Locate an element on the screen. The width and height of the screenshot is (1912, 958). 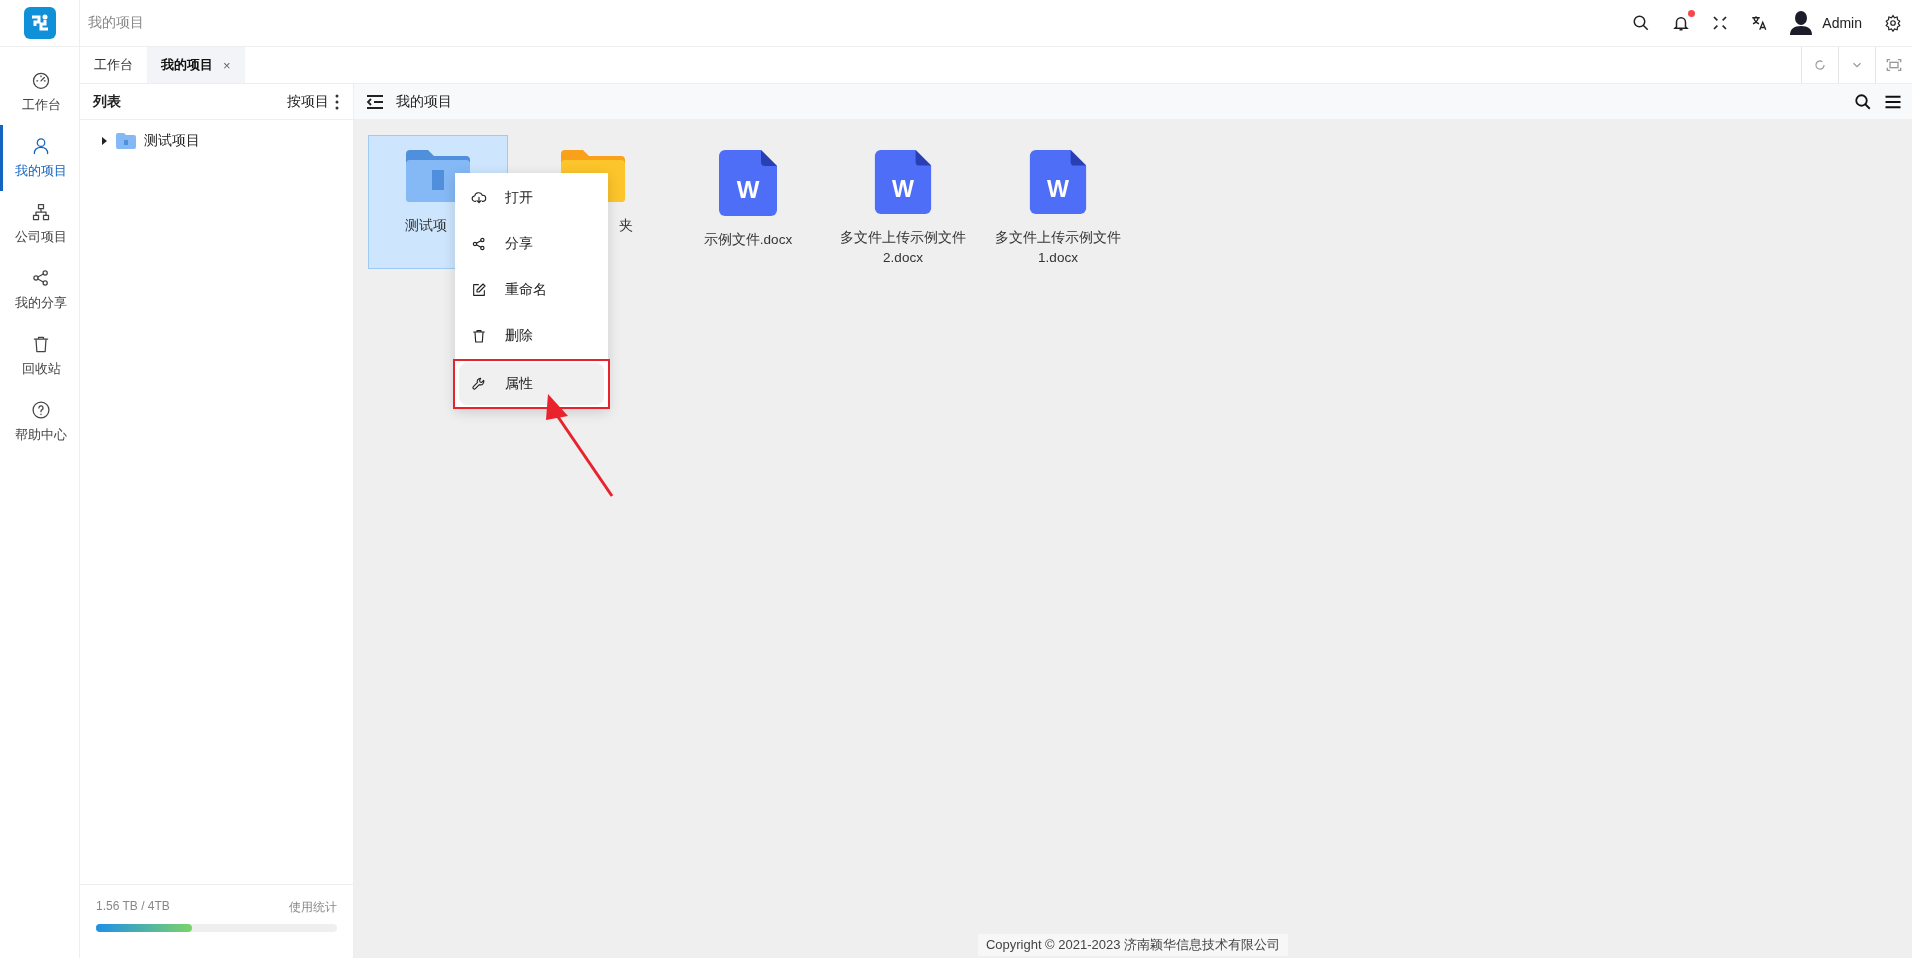
file-name: 多文件上传示例文件2.docx is located at coordinates (903, 248).